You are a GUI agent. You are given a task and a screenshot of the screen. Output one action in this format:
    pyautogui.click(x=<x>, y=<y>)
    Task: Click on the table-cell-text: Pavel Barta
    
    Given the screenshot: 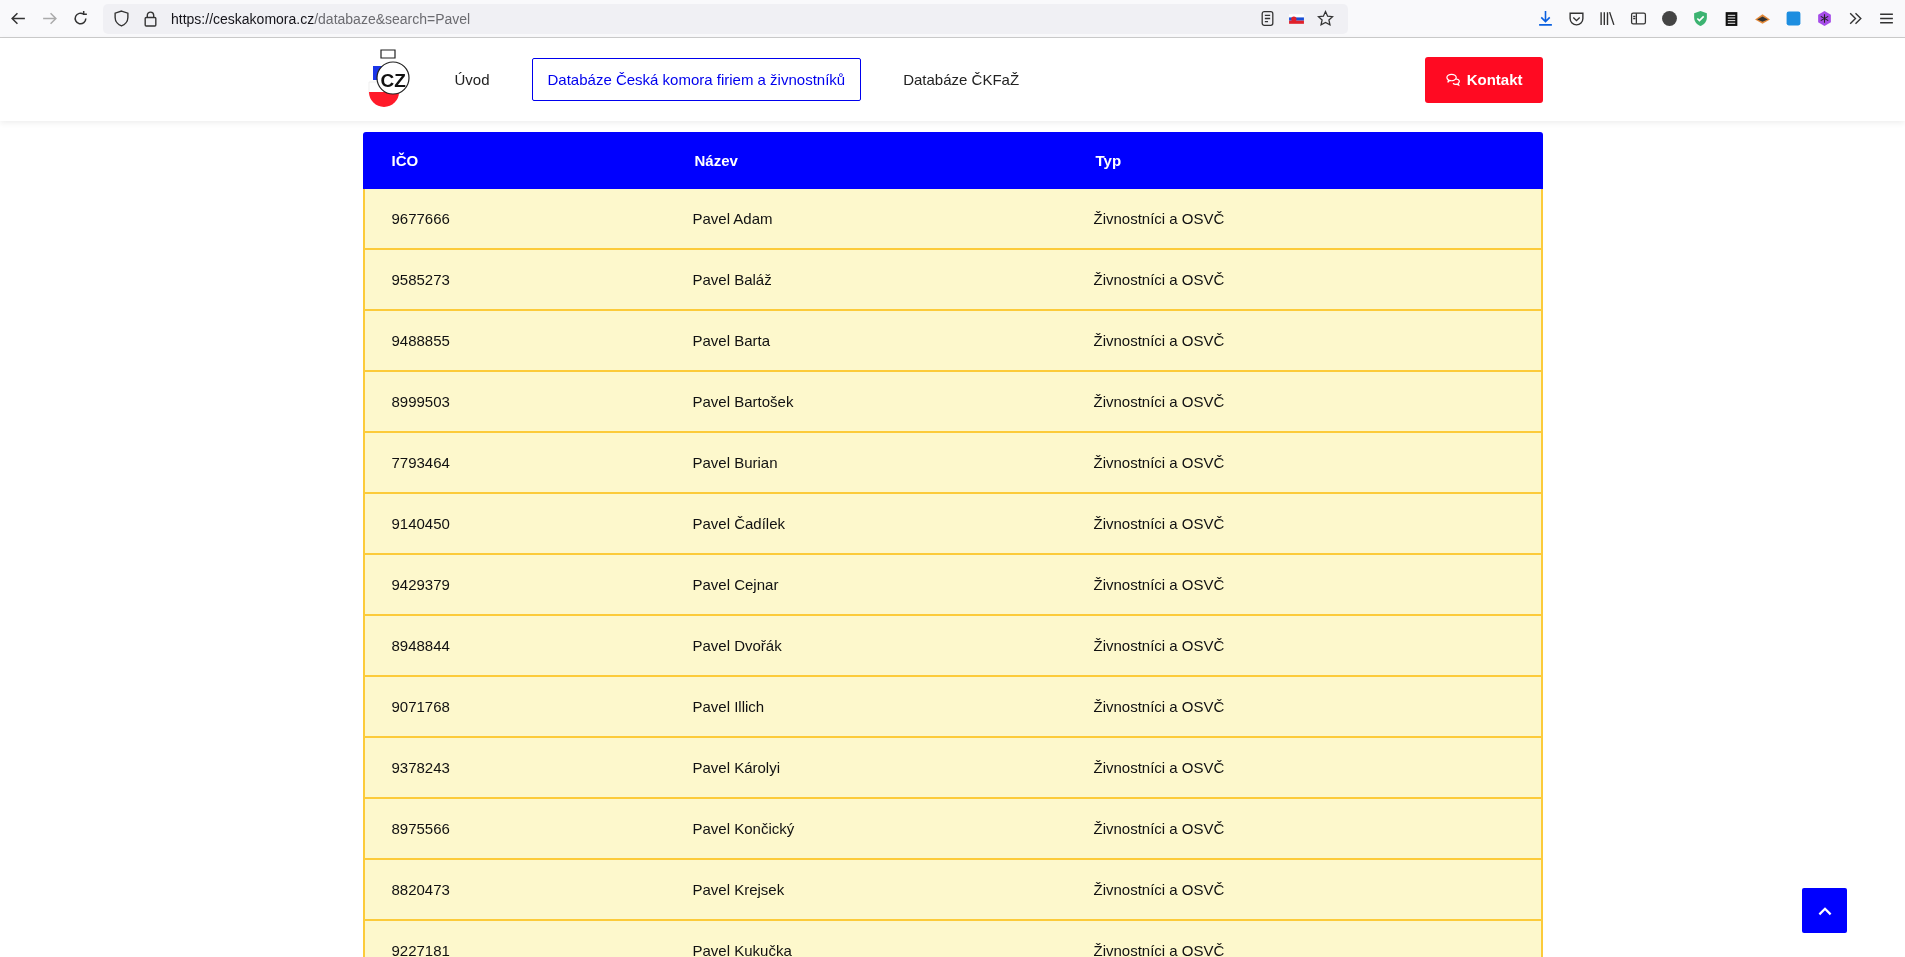 What is the action you would take?
    pyautogui.click(x=732, y=340)
    